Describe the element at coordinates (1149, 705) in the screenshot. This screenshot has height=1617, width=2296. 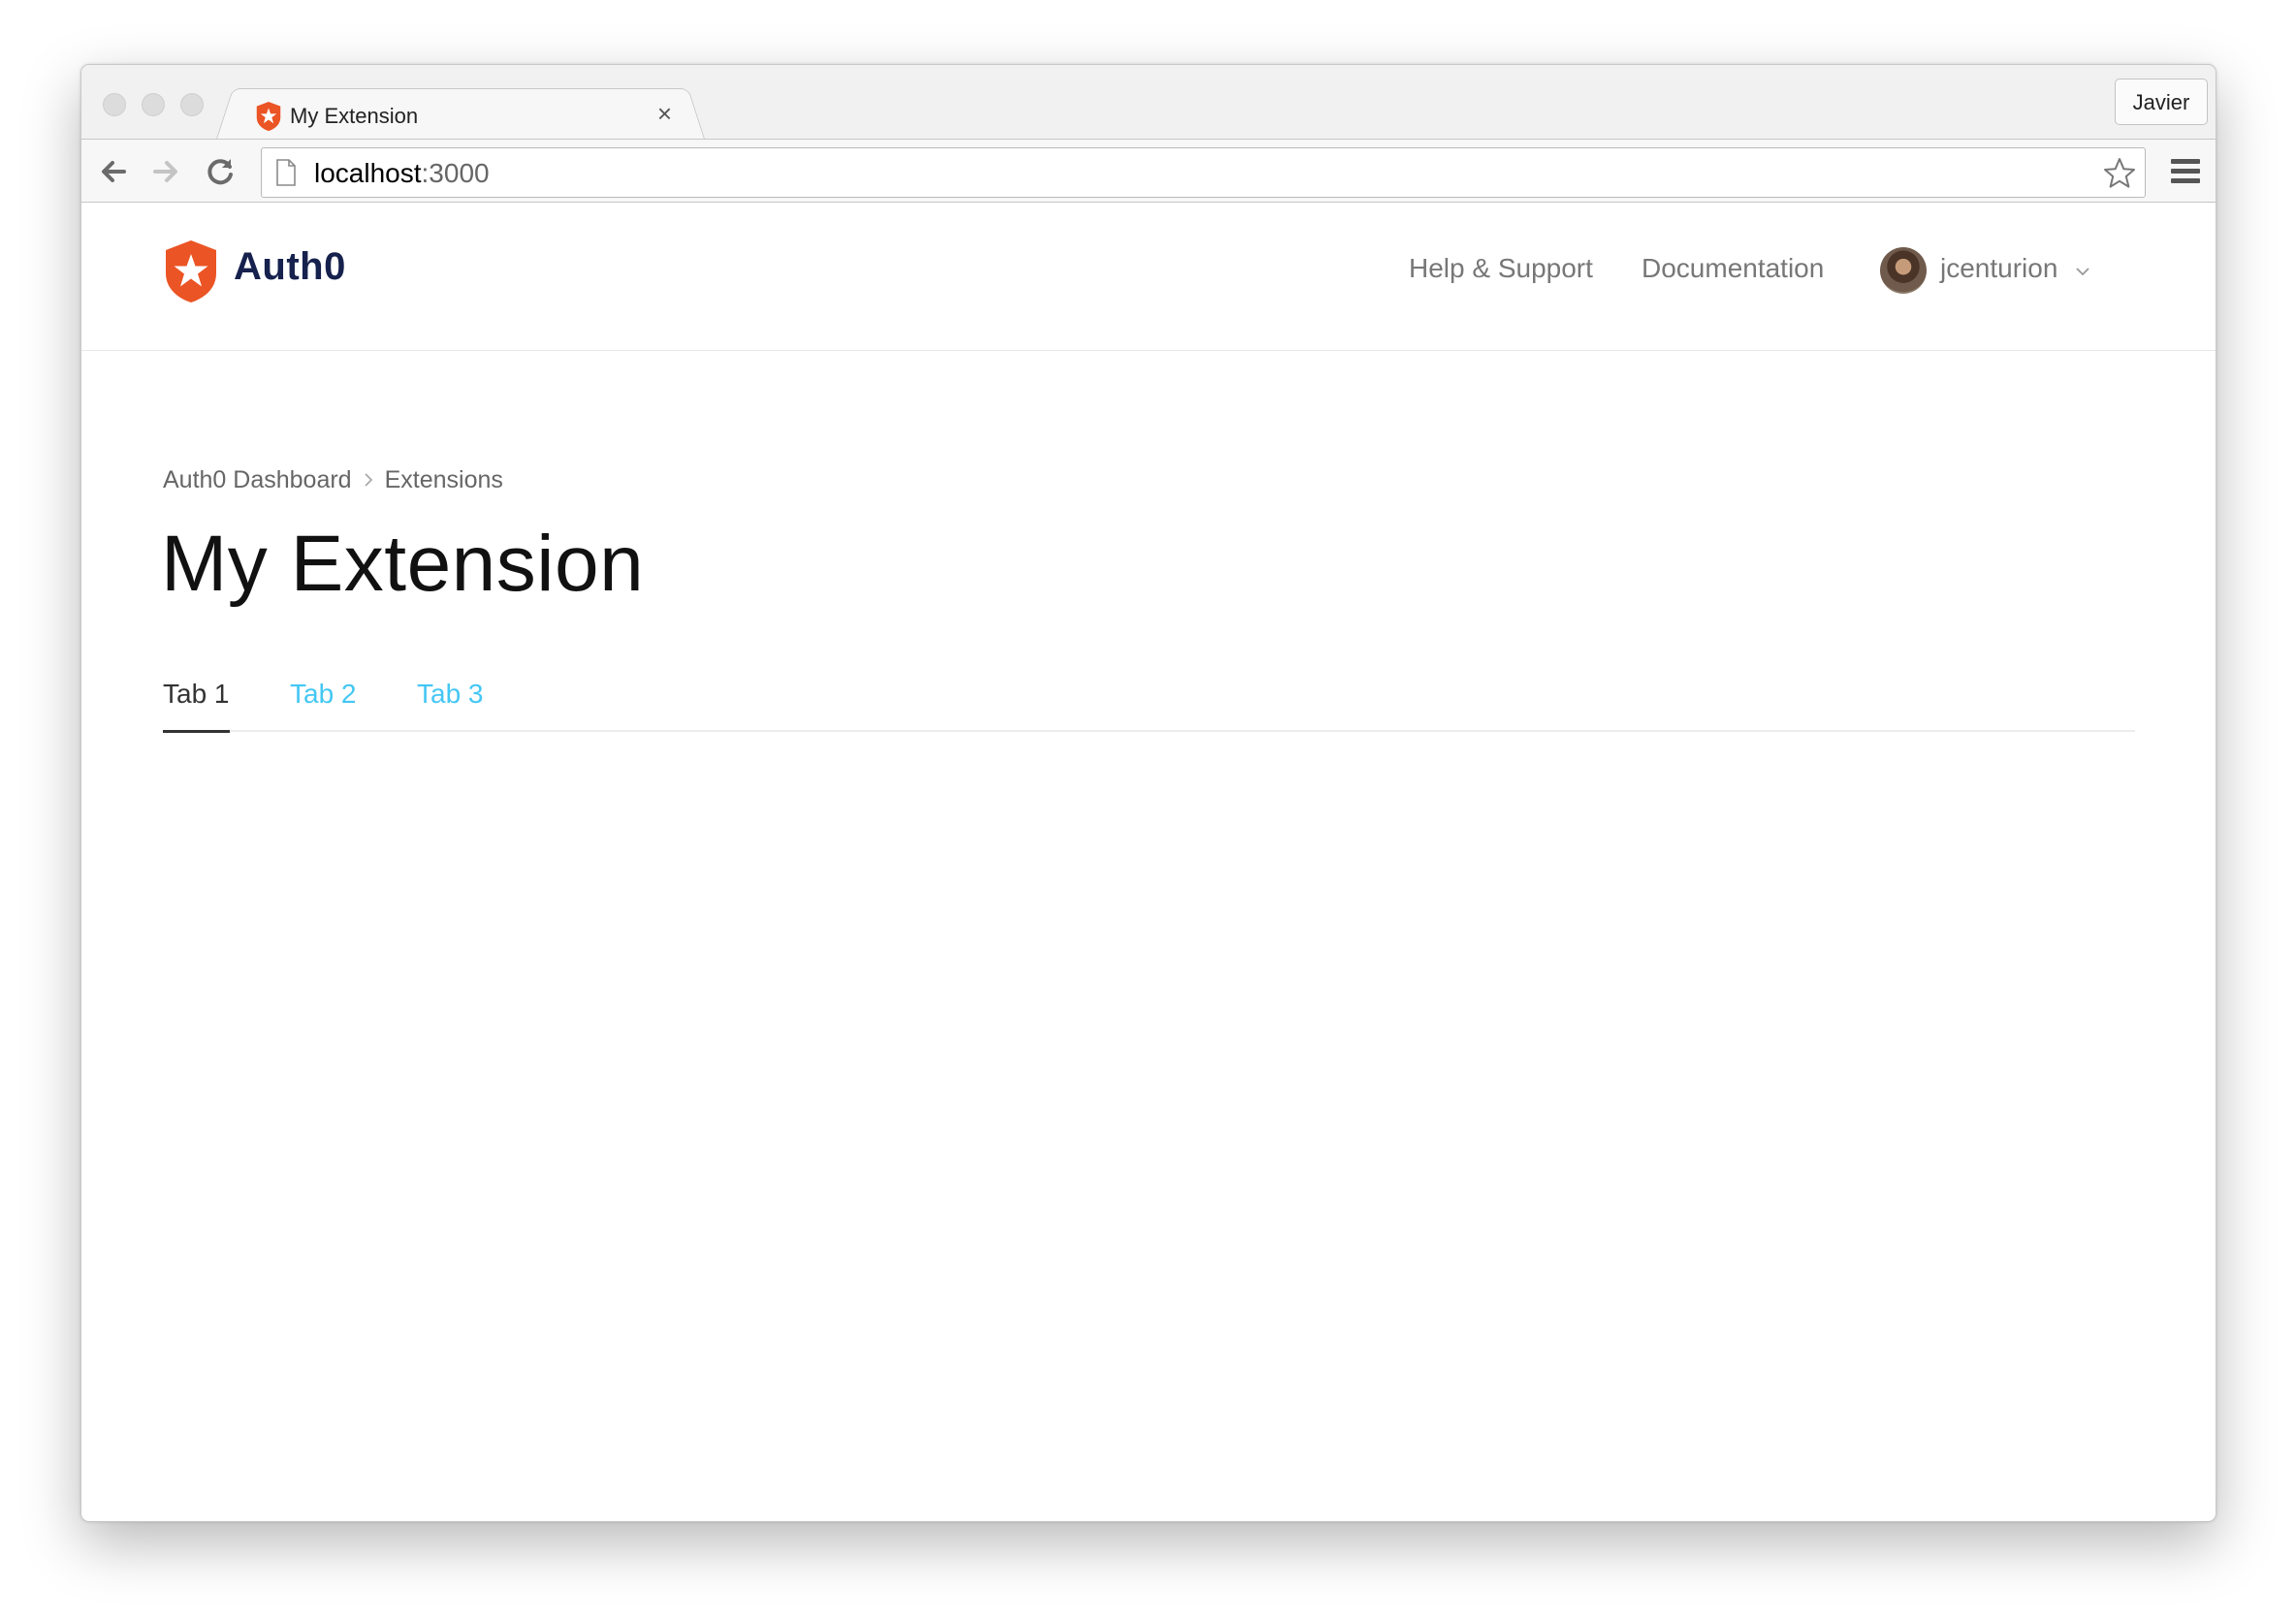
I see `tabs: Tab 1 Tab 2 Tab 3` at that location.